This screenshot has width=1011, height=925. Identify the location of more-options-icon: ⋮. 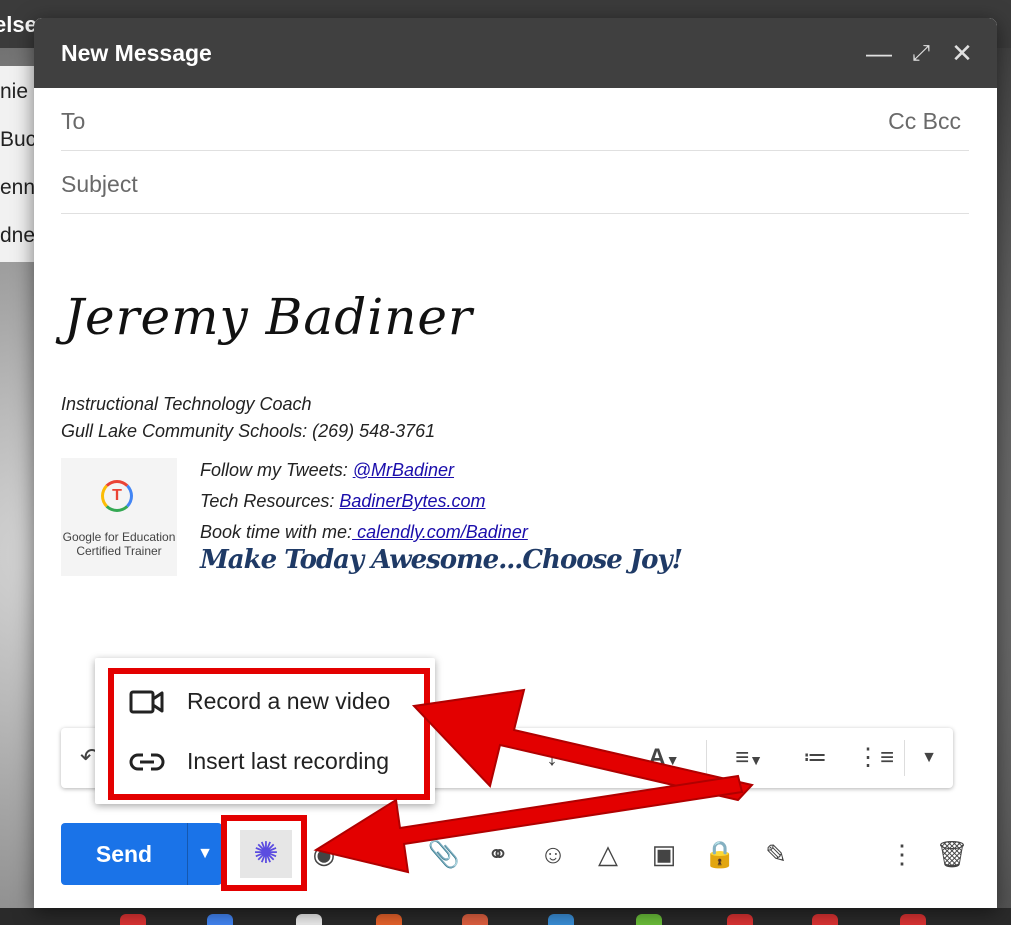
(902, 854).